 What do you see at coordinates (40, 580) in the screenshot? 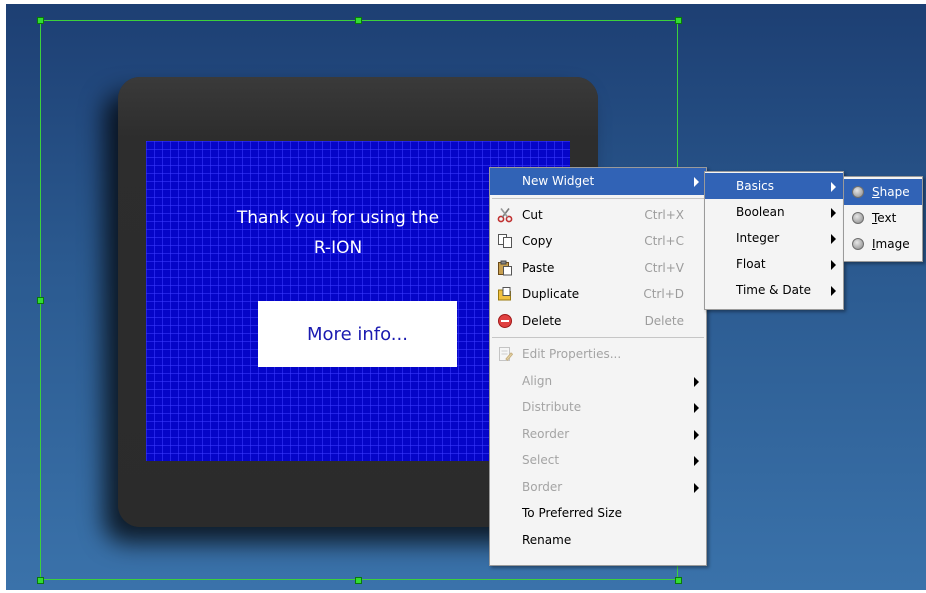
I see `resize-handle-bottom-left` at bounding box center [40, 580].